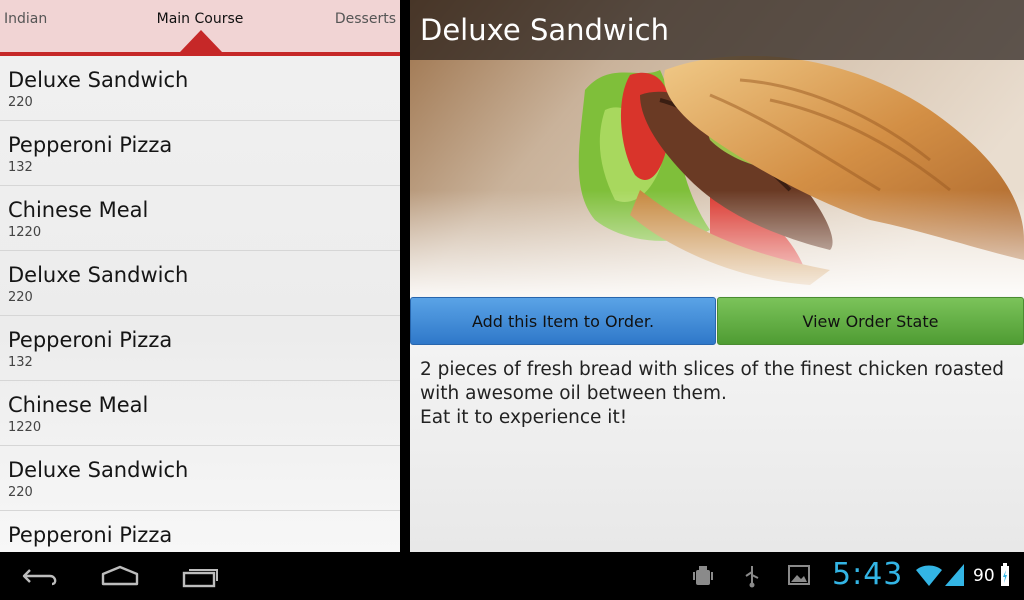  What do you see at coordinates (545, 30) in the screenshot?
I see `item-title: Deluxe Sandwich` at bounding box center [545, 30].